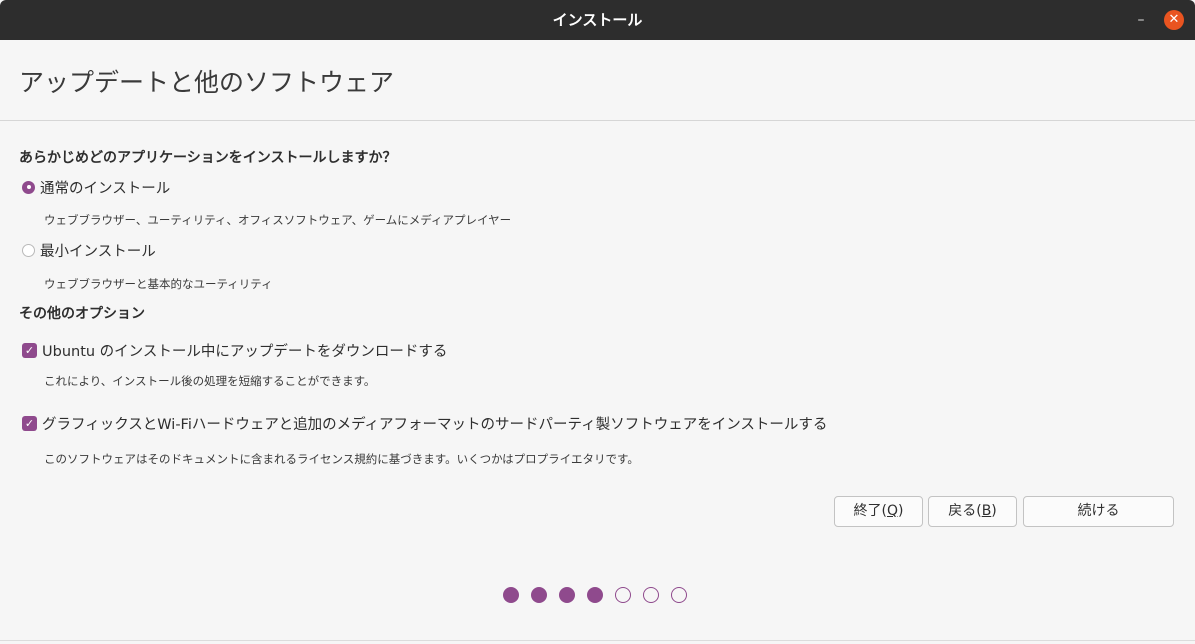 Image resolution: width=1195 pixels, height=644 pixels. Describe the element at coordinates (234, 350) in the screenshot. I see `download-updates-checkbox: ✓ Ubuntu のインストール中にアップデートをダウンロードする` at that location.